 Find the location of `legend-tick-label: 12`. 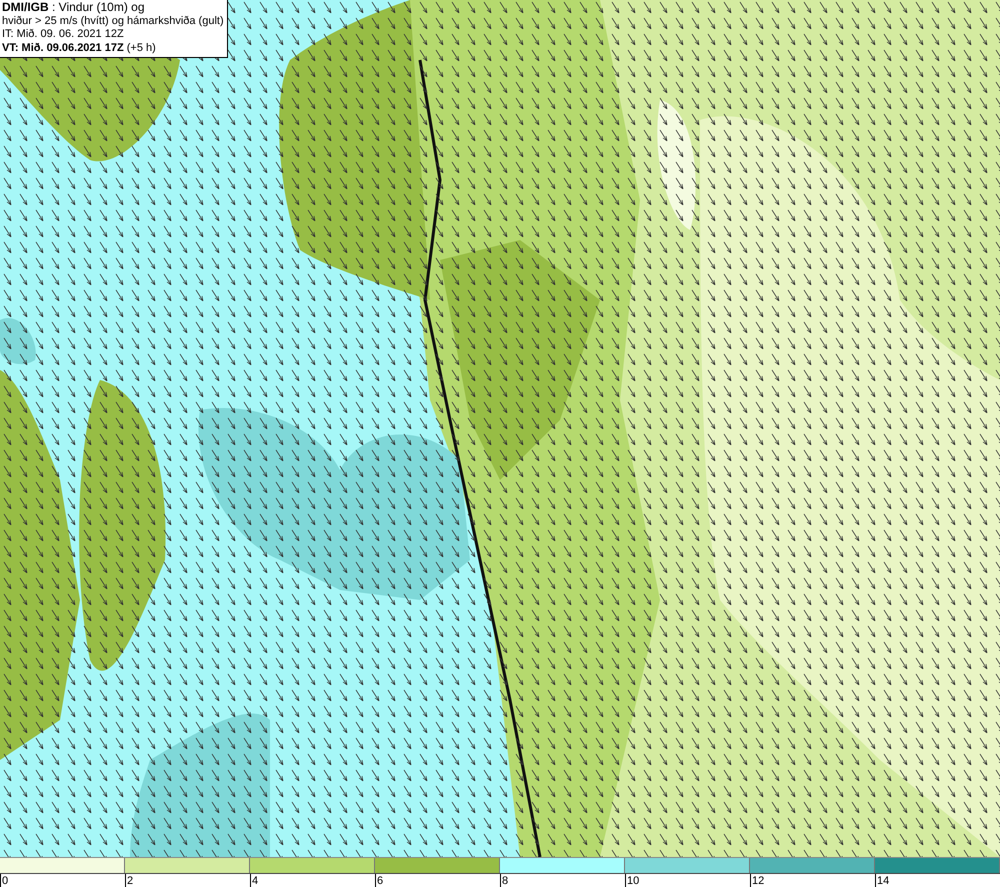

legend-tick-label: 12 is located at coordinates (757, 880).